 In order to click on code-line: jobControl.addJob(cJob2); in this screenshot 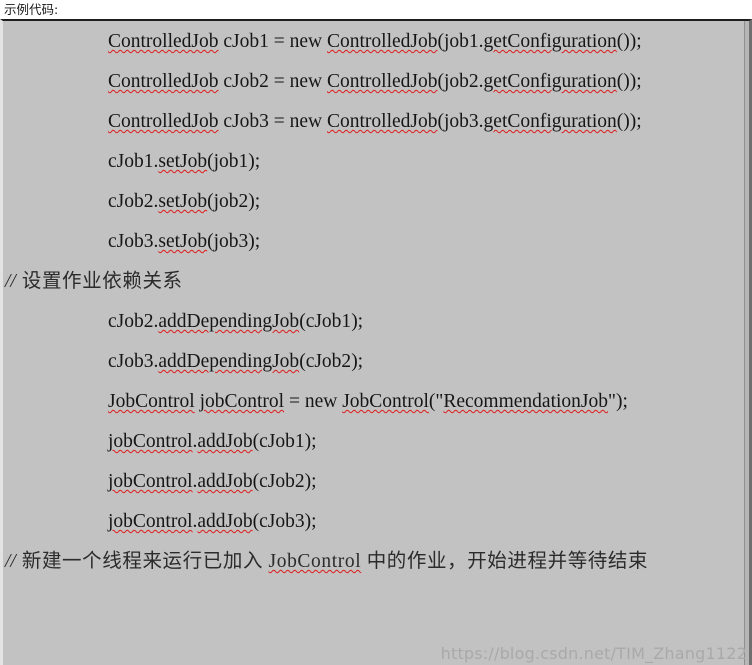, I will do `click(212, 481)`.